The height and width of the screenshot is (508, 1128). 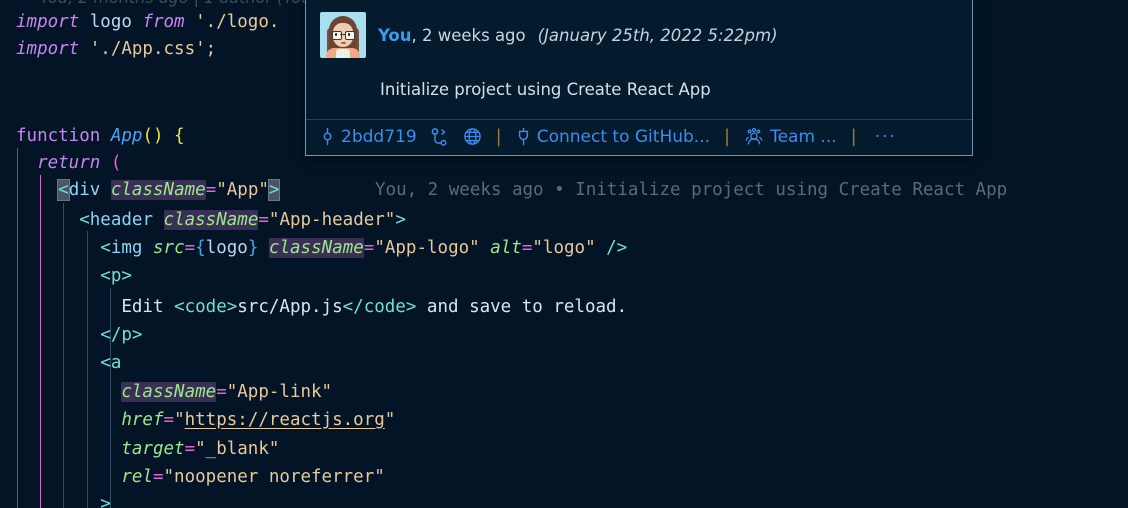 What do you see at coordinates (290, 307) in the screenshot?
I see `token-text-src-app-js: src/App.js` at bounding box center [290, 307].